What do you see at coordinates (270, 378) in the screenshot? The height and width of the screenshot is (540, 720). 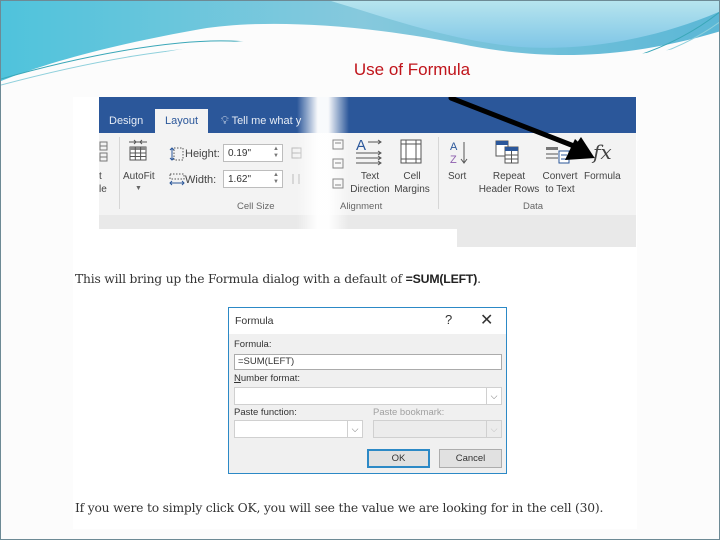 I see `label-rest: umber format:` at bounding box center [270, 378].